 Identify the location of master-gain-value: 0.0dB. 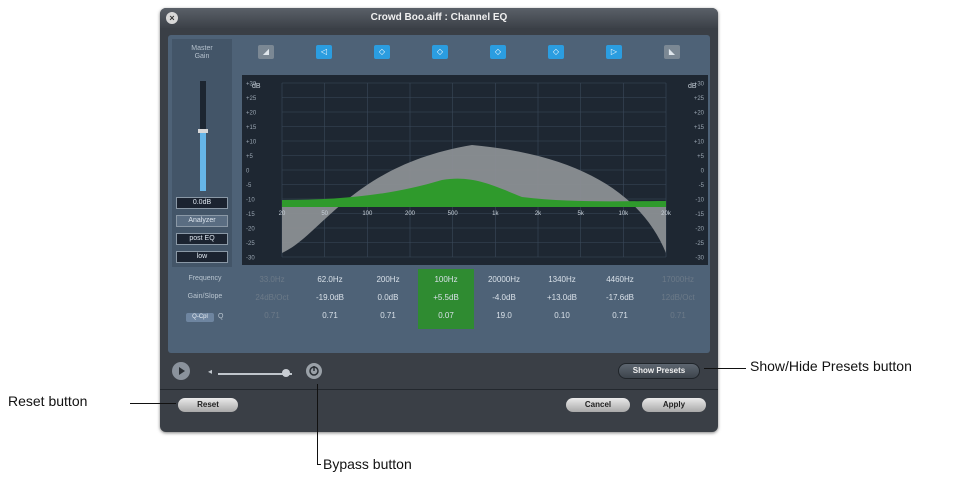
(202, 203).